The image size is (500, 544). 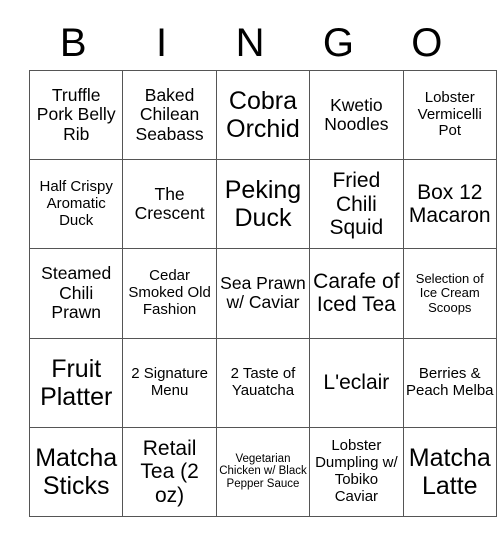 I want to click on bingo-cell: Lobster Dumpling w/ Tobiko Caviar, so click(x=356, y=471).